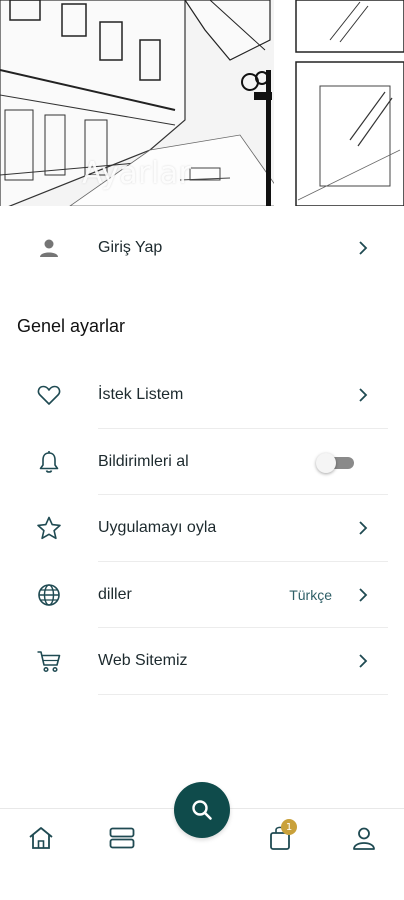 The image size is (404, 900). What do you see at coordinates (49, 595) in the screenshot?
I see `globe-icon` at bounding box center [49, 595].